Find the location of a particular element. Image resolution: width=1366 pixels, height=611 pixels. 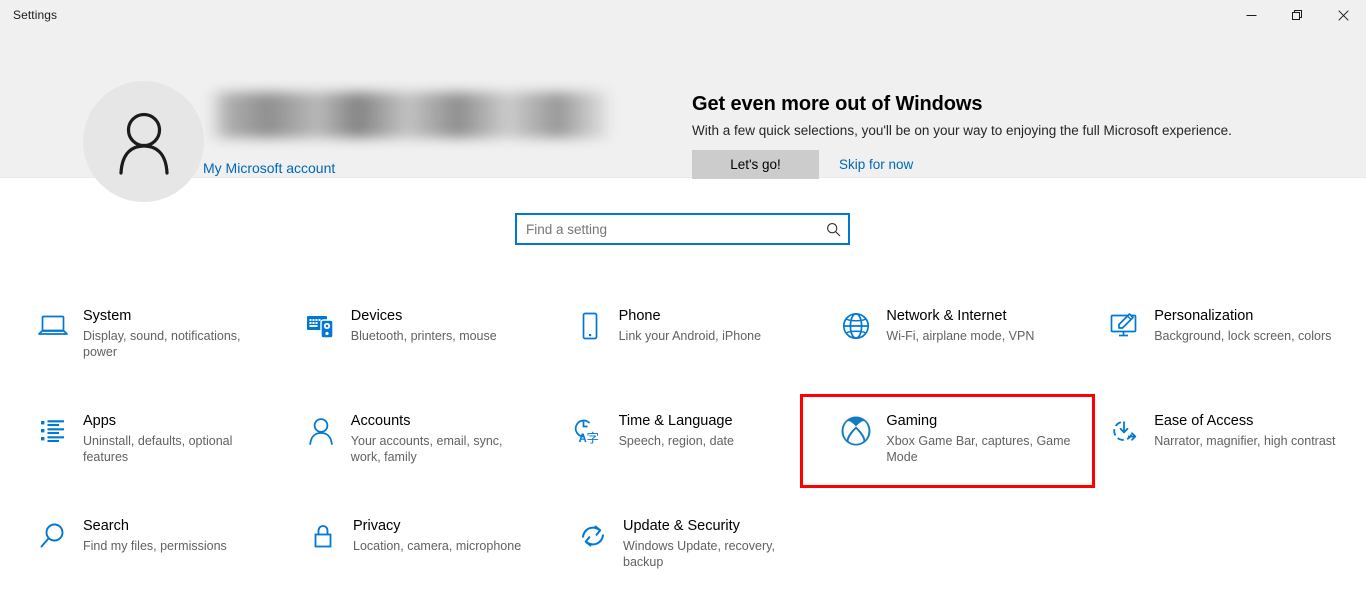

search-box is located at coordinates (682, 229).